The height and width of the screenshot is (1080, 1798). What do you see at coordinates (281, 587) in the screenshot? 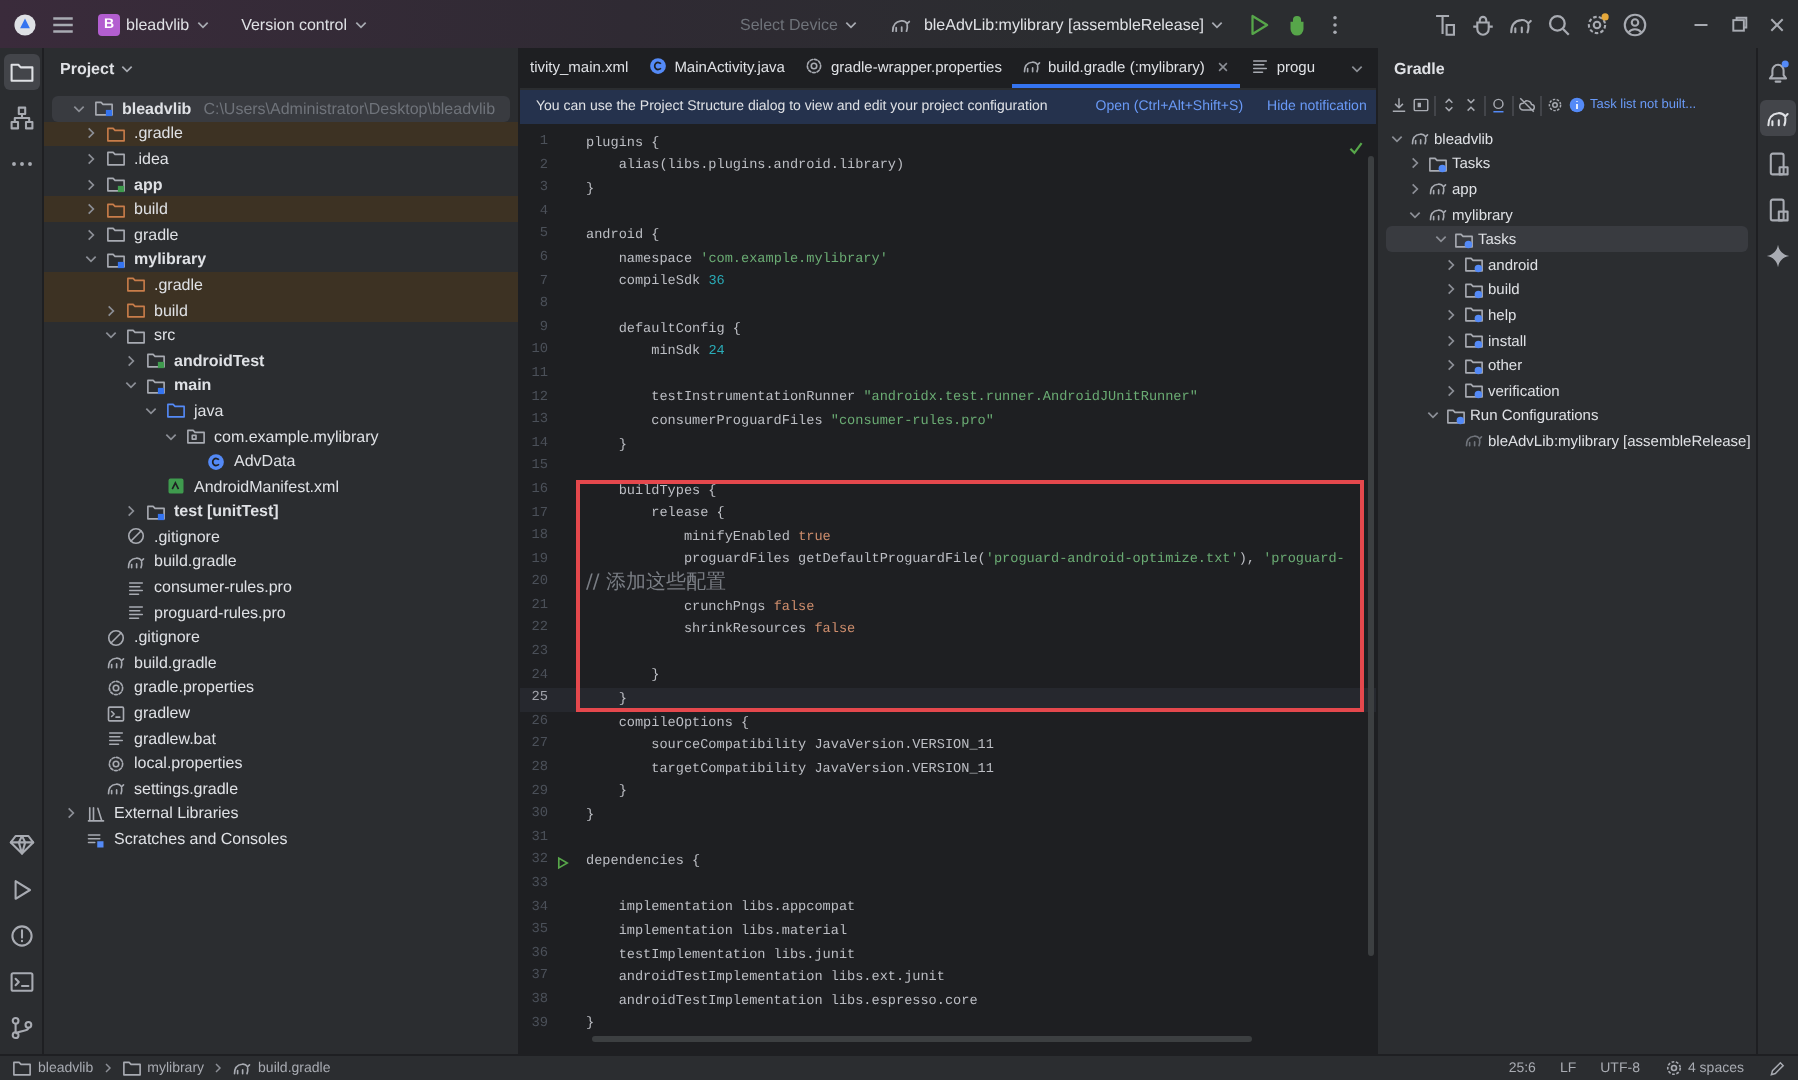
I see `tree-item: consumer-rules.pro` at bounding box center [281, 587].